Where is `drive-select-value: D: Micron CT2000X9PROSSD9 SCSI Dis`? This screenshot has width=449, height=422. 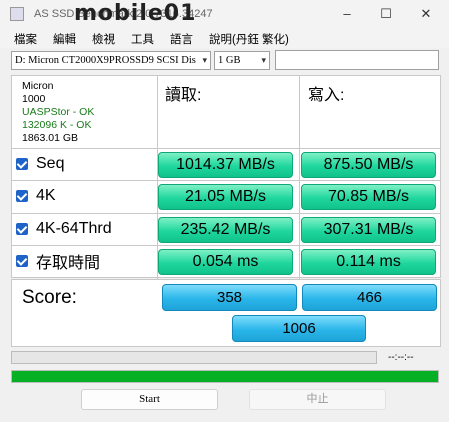
drive-select-value: D: Micron CT2000X9PROSSD9 SCSI Dis is located at coordinates (105, 60).